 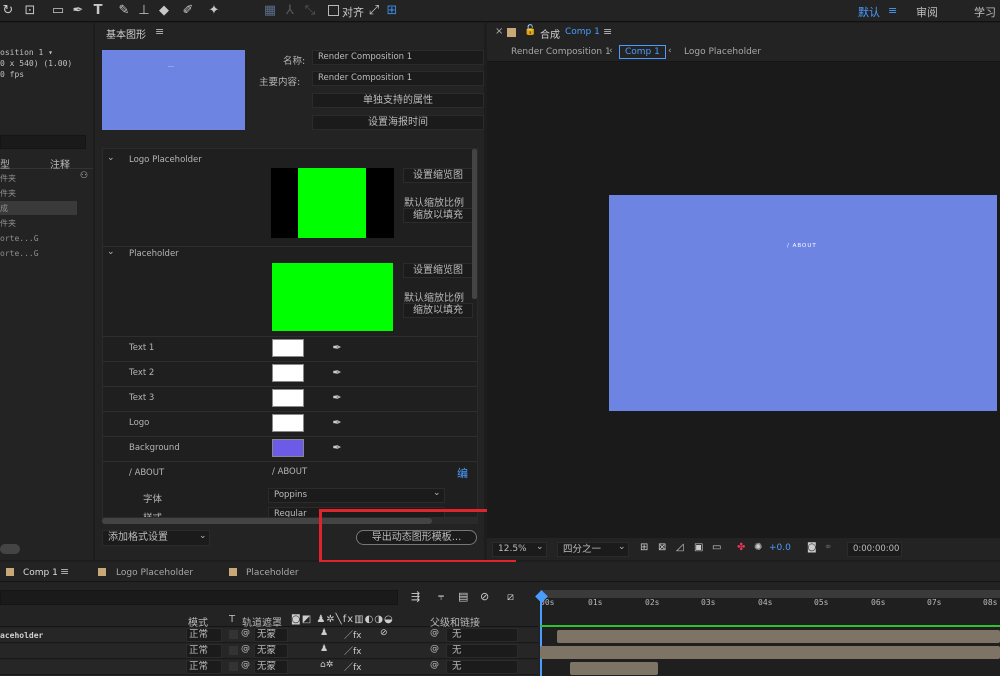 I want to click on table-row: 正常 @ 无蒙 ♟ ／fx @ 无, so click(x=269, y=651).